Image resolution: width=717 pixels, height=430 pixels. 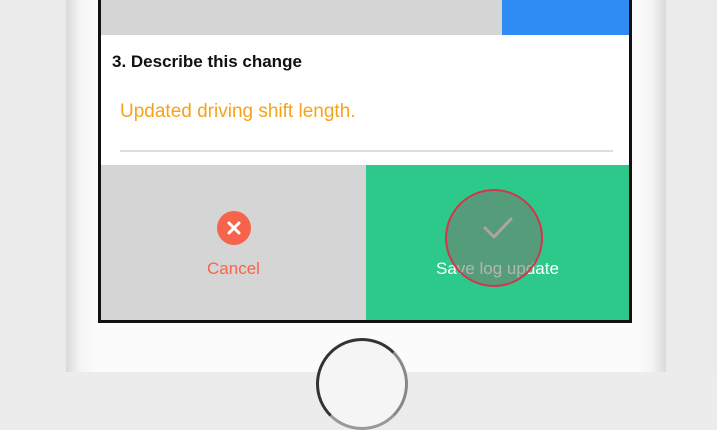 What do you see at coordinates (301, 17) in the screenshot?
I see `previous-step-bar` at bounding box center [301, 17].